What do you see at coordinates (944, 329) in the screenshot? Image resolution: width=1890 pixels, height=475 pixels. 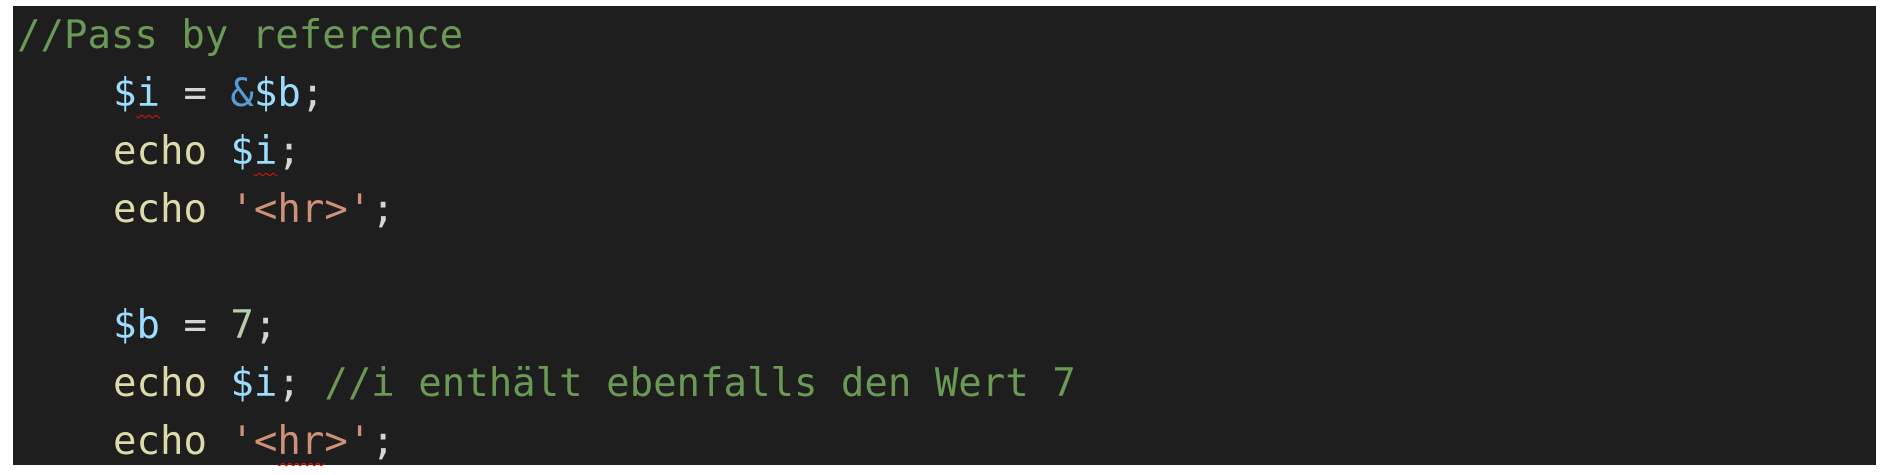 I see `code-line-6: $b = 7;` at bounding box center [944, 329].